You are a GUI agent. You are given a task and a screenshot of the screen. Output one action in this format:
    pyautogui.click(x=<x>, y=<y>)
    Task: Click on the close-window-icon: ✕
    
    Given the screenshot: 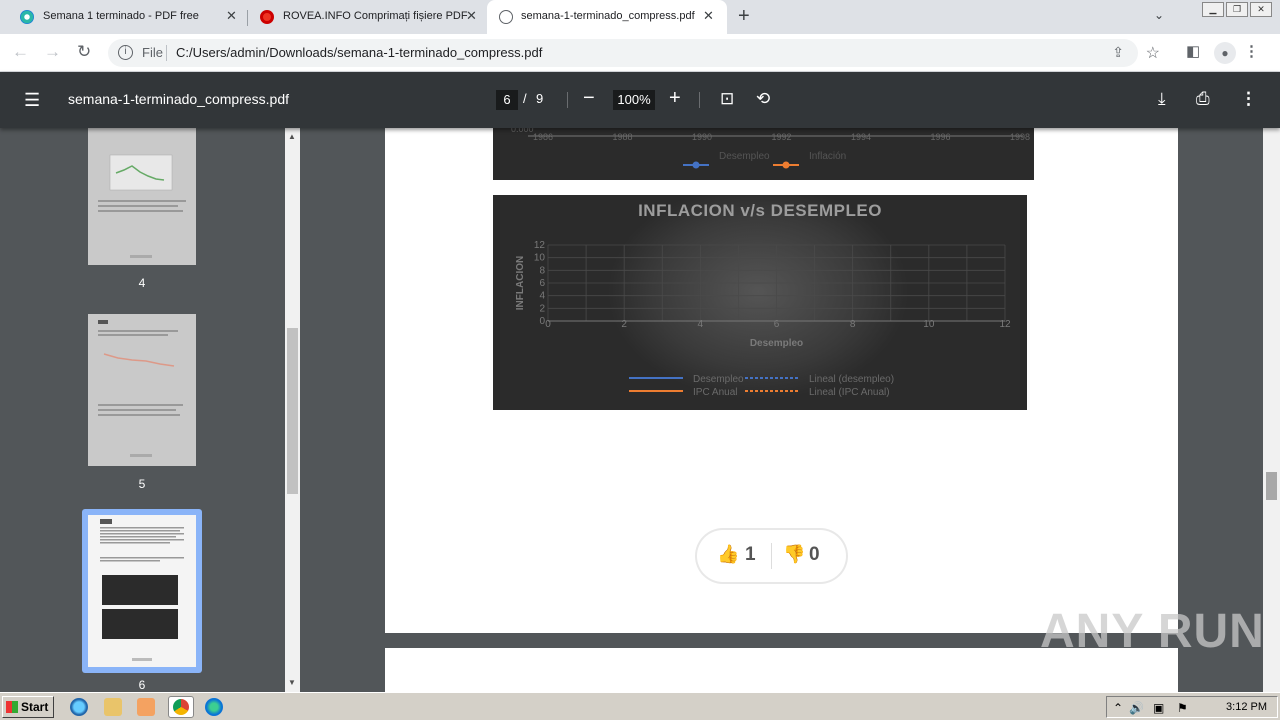 What is the action you would take?
    pyautogui.click(x=1261, y=9)
    